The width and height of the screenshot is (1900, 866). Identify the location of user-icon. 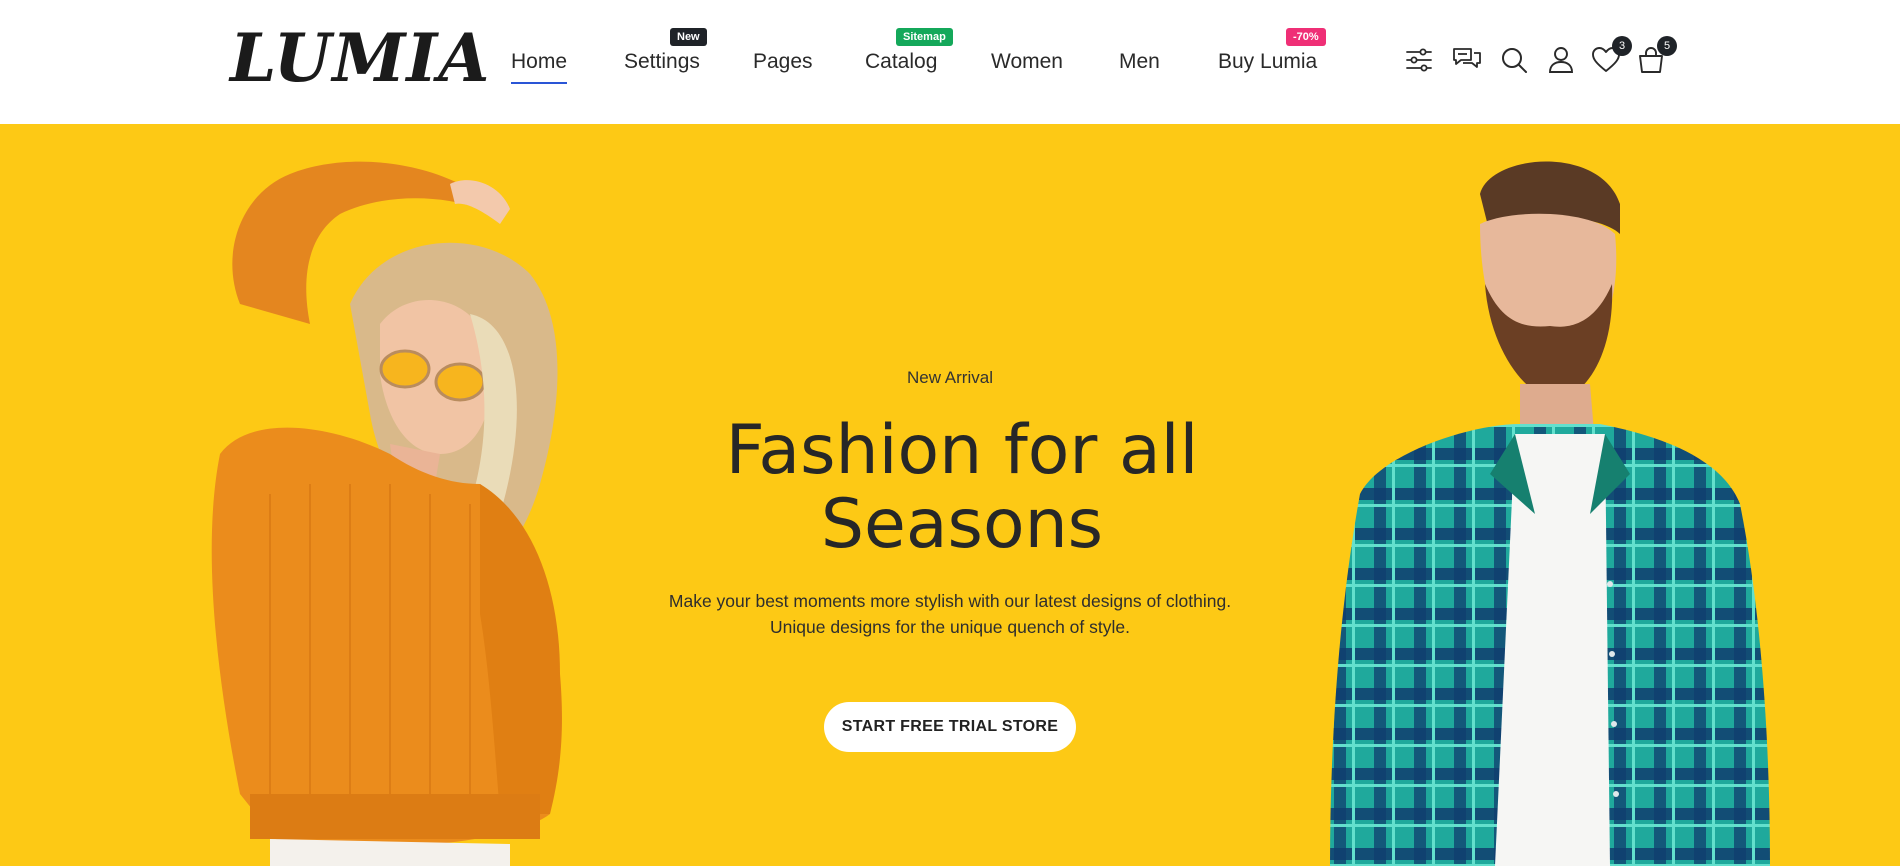
(1561, 60).